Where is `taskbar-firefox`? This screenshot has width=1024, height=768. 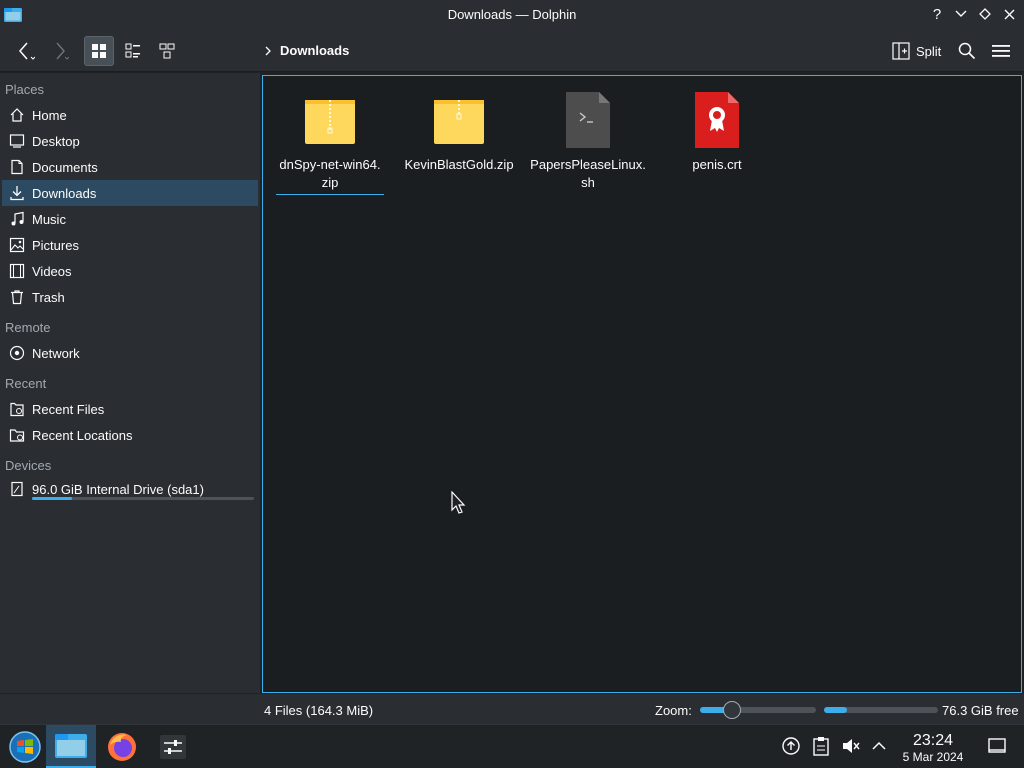
taskbar-firefox is located at coordinates (122, 746).